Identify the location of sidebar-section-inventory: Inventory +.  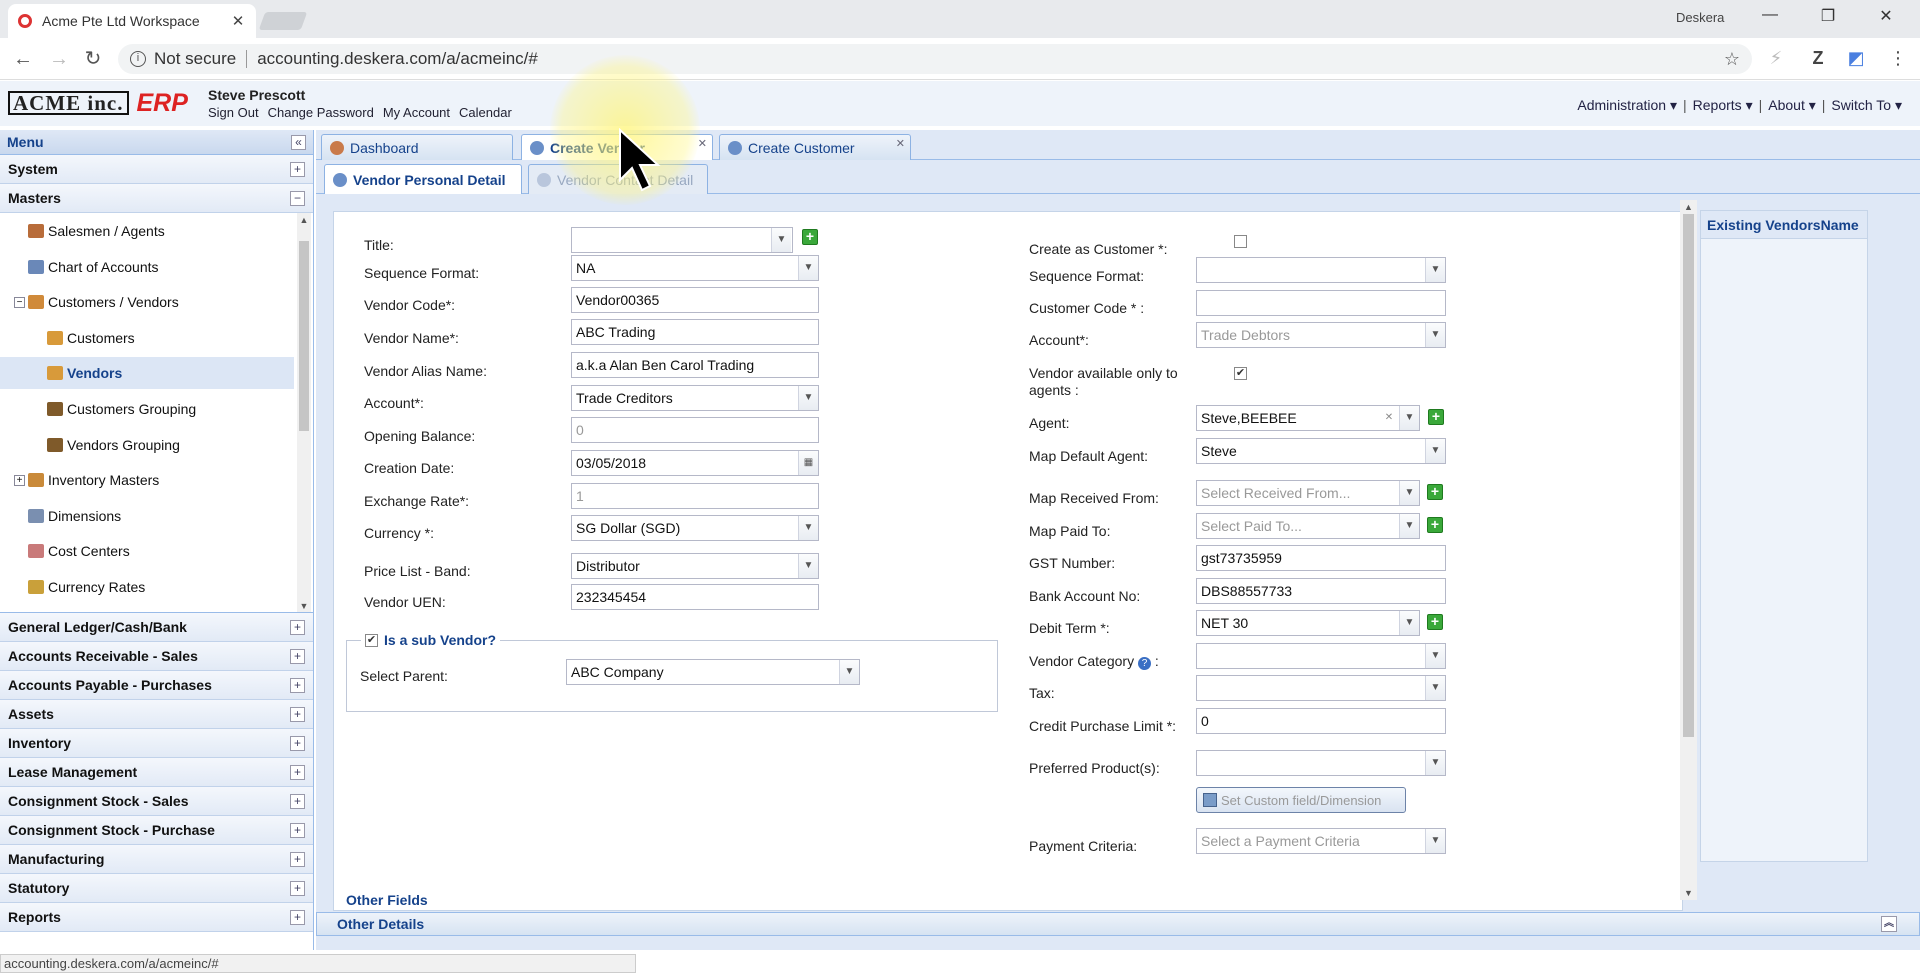
(156, 743).